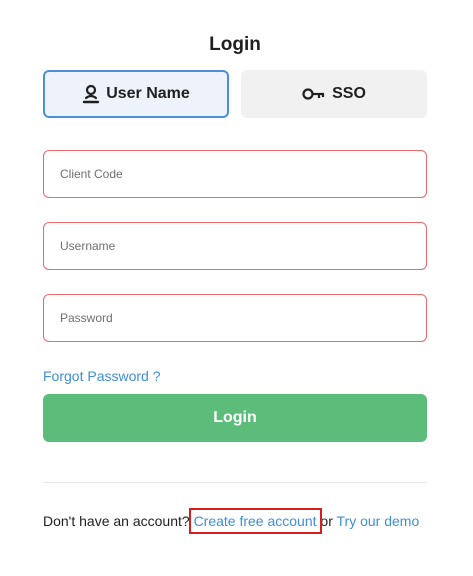 This screenshot has width=473, height=576. What do you see at coordinates (326, 521) in the screenshot?
I see `signup-or-text: or` at bounding box center [326, 521].